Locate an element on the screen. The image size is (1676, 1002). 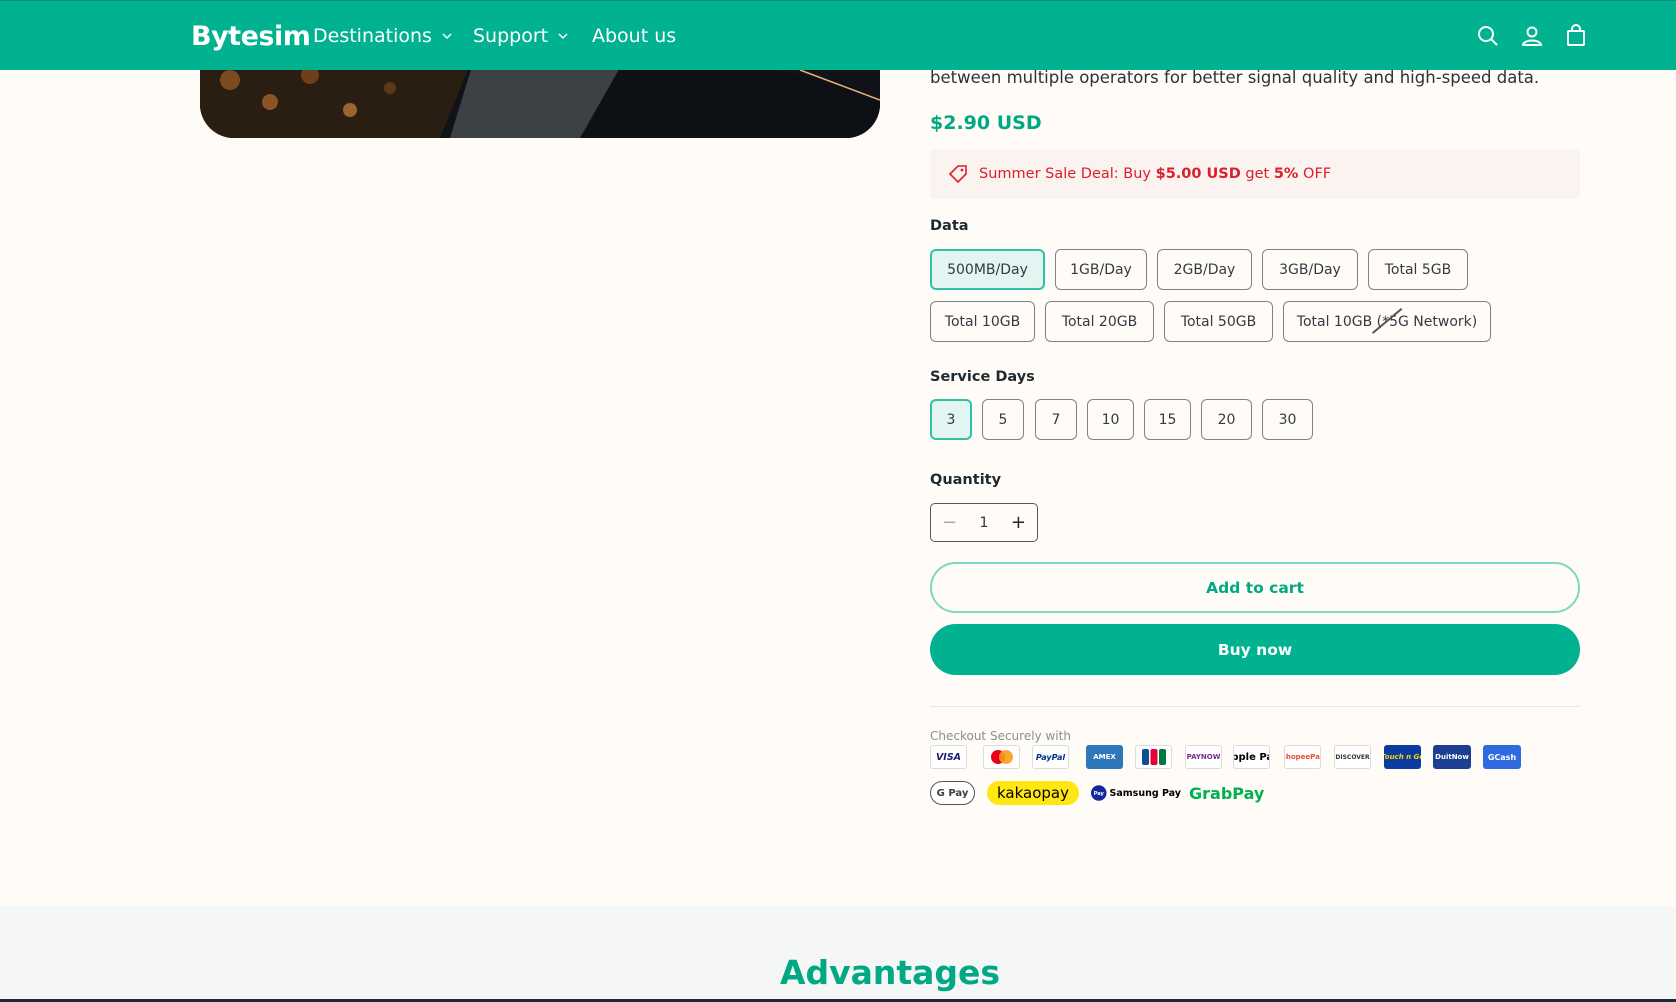
mastercard-logo is located at coordinates (1001, 757).